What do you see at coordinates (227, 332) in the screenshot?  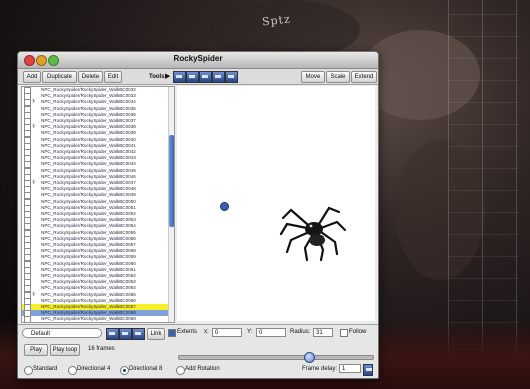 I see `x-field: 0` at bounding box center [227, 332].